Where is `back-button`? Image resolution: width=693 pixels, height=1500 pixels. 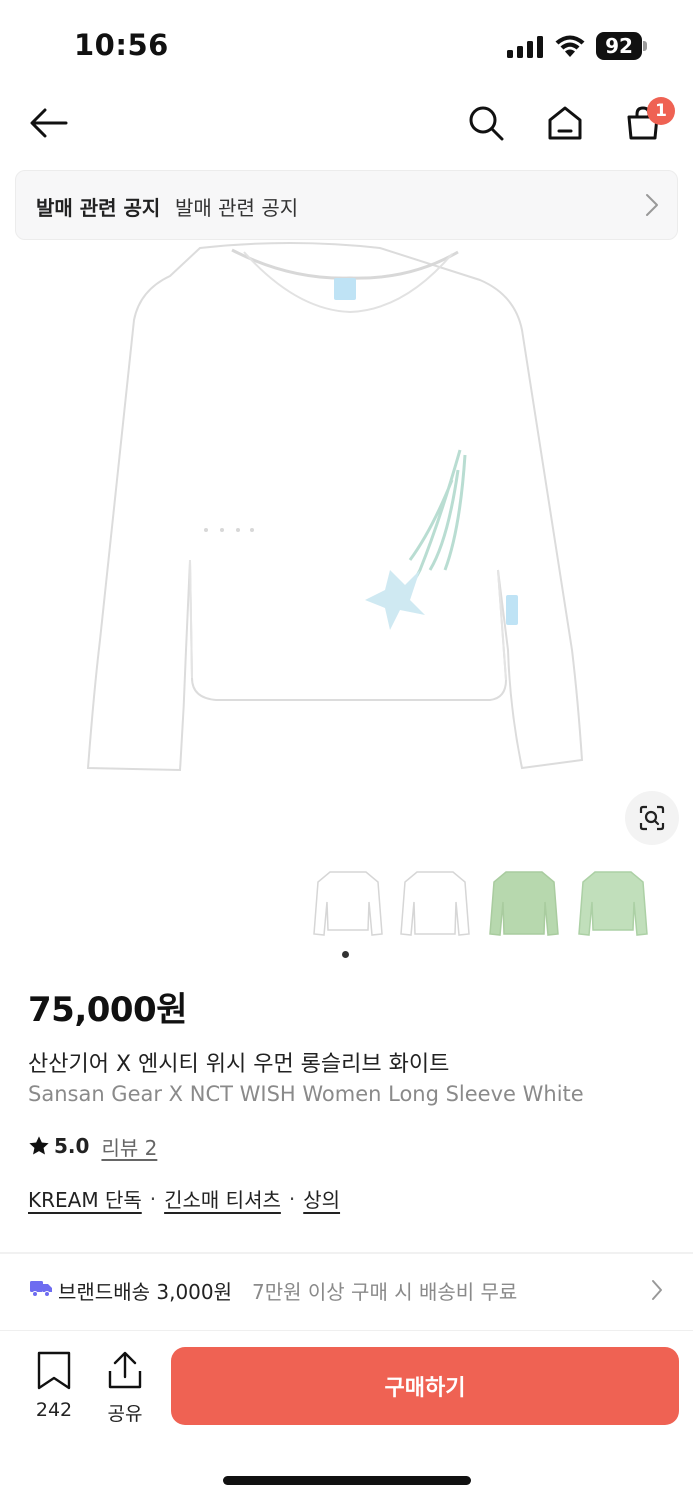 back-button is located at coordinates (49, 123).